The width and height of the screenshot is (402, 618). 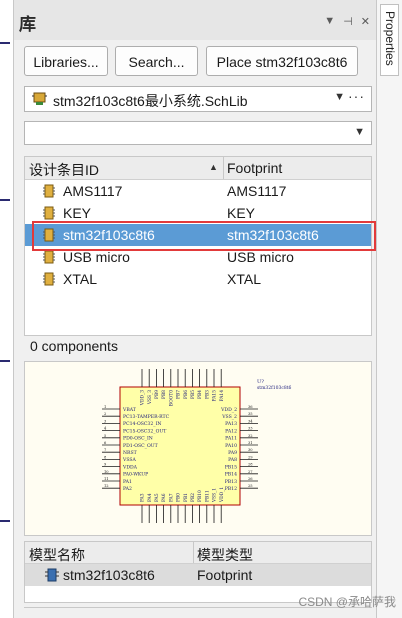 I want to click on pin-number: 8, so click(x=105, y=457).